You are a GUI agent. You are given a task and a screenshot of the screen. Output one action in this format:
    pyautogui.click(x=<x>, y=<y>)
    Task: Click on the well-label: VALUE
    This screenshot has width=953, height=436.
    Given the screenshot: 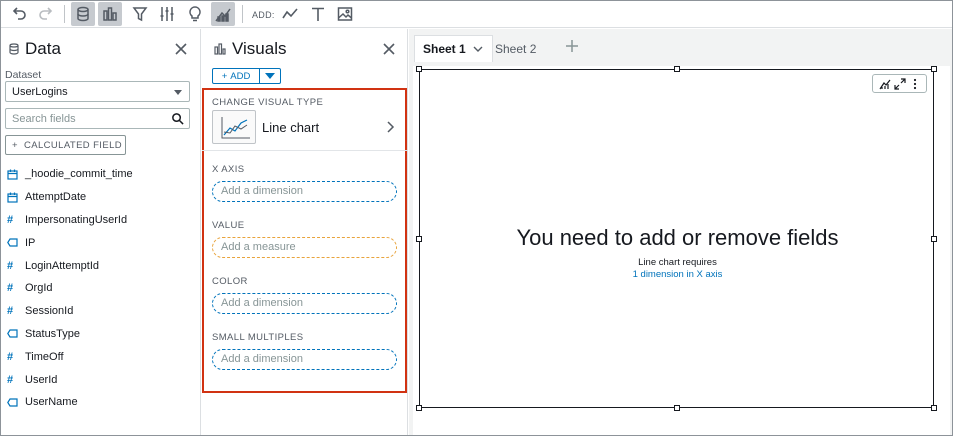 What is the action you would take?
    pyautogui.click(x=228, y=225)
    